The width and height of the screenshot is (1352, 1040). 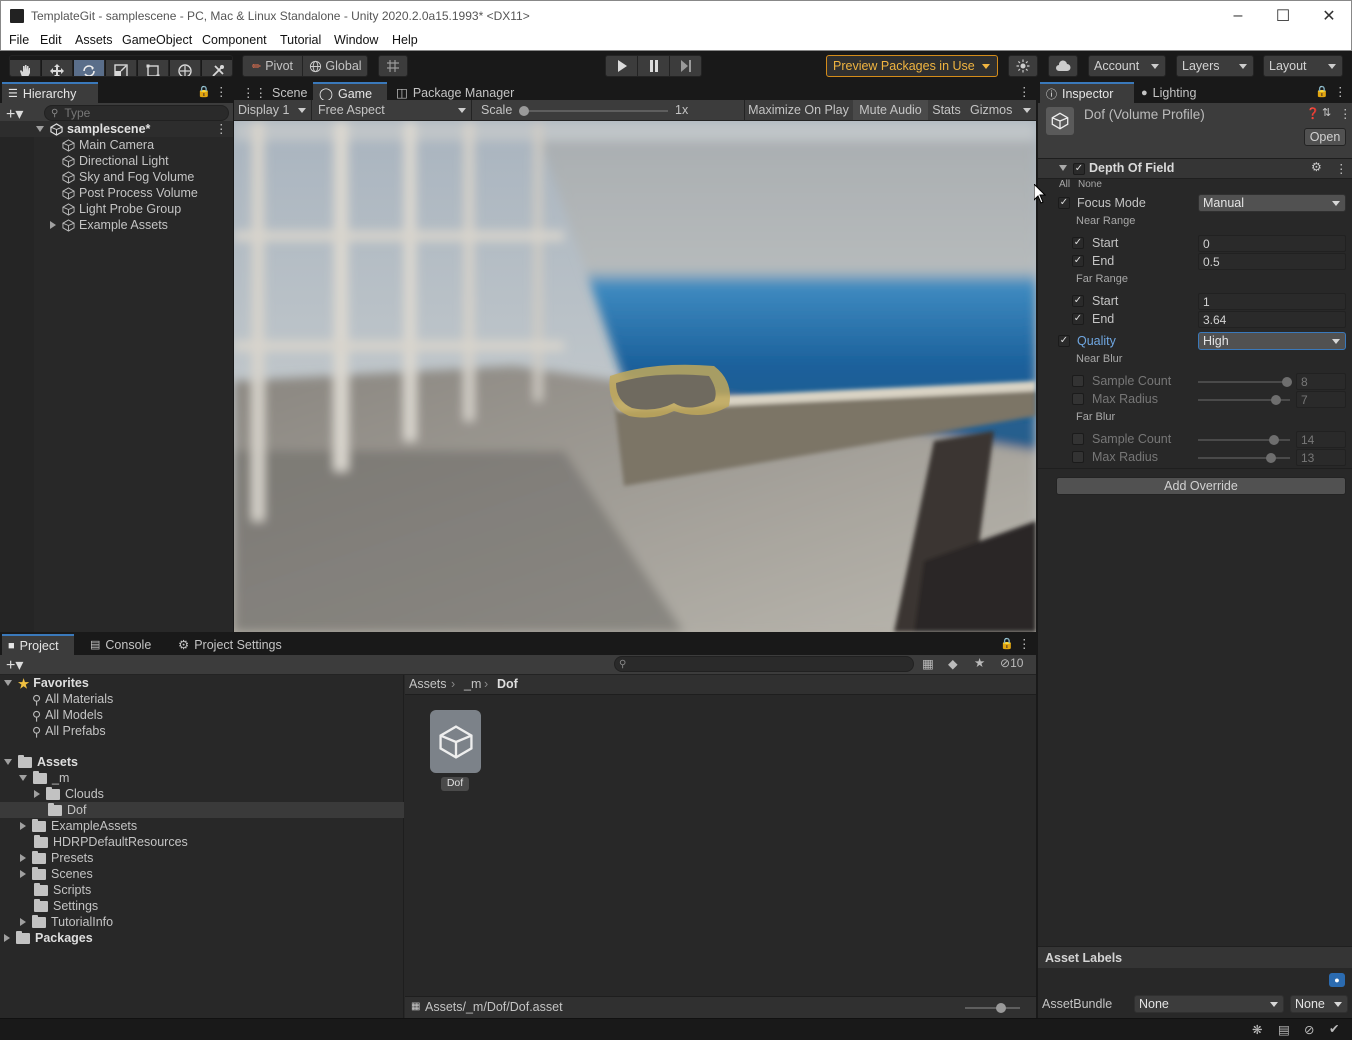 I want to click on label-tag-icon: ●, so click(x=1337, y=980).